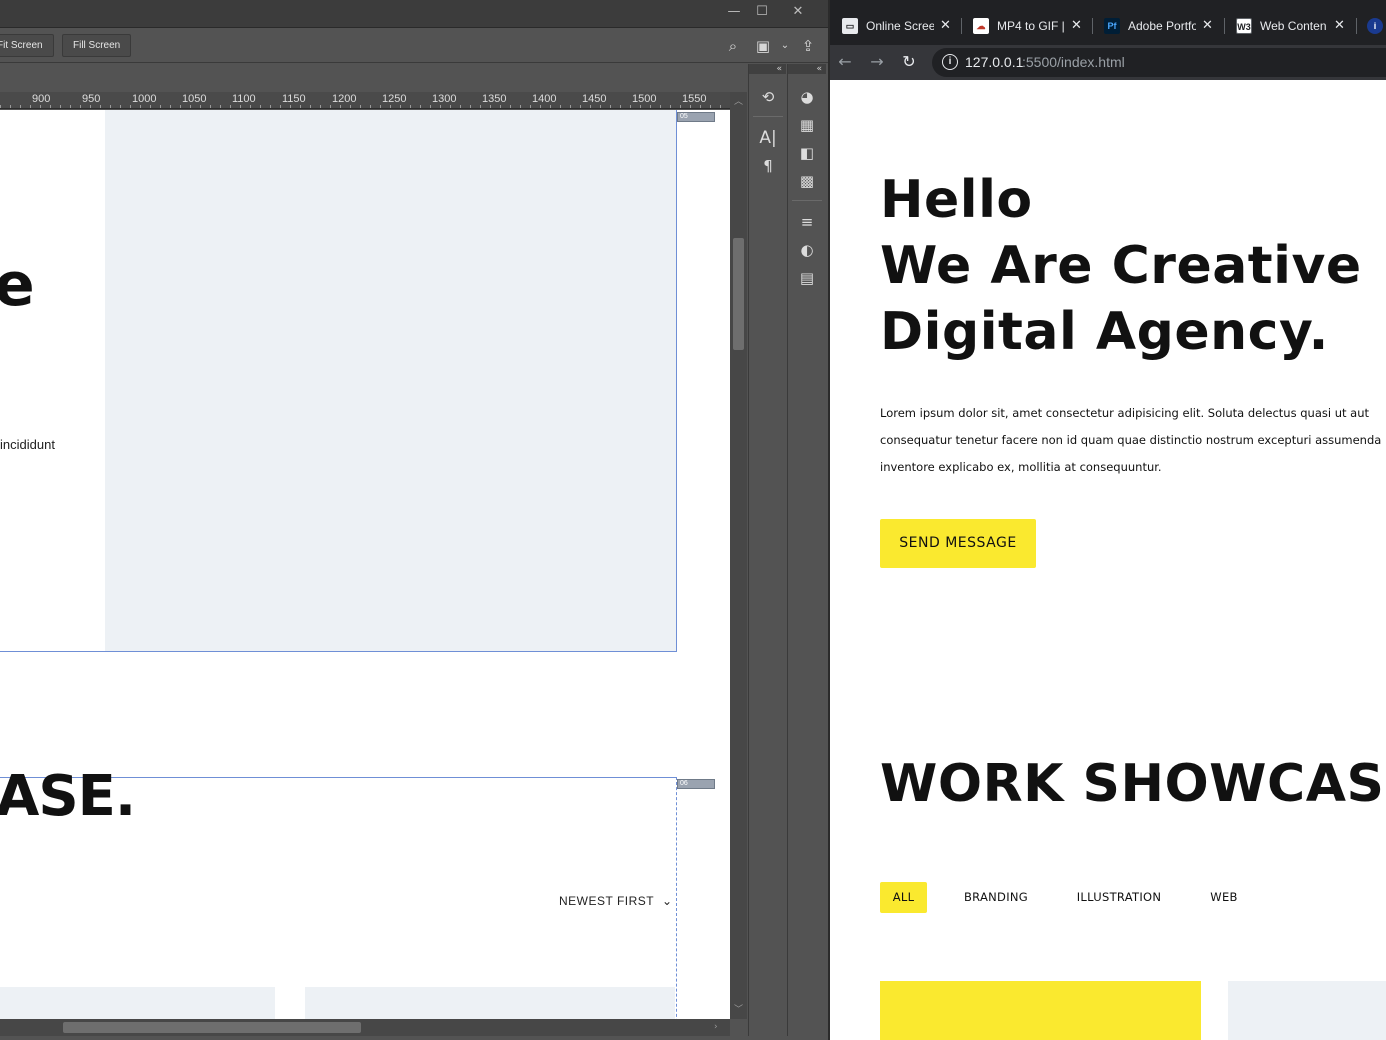 This screenshot has width=1386, height=1040. I want to click on panel-dock-column: « ⟲ A| ¶, so click(767, 550).